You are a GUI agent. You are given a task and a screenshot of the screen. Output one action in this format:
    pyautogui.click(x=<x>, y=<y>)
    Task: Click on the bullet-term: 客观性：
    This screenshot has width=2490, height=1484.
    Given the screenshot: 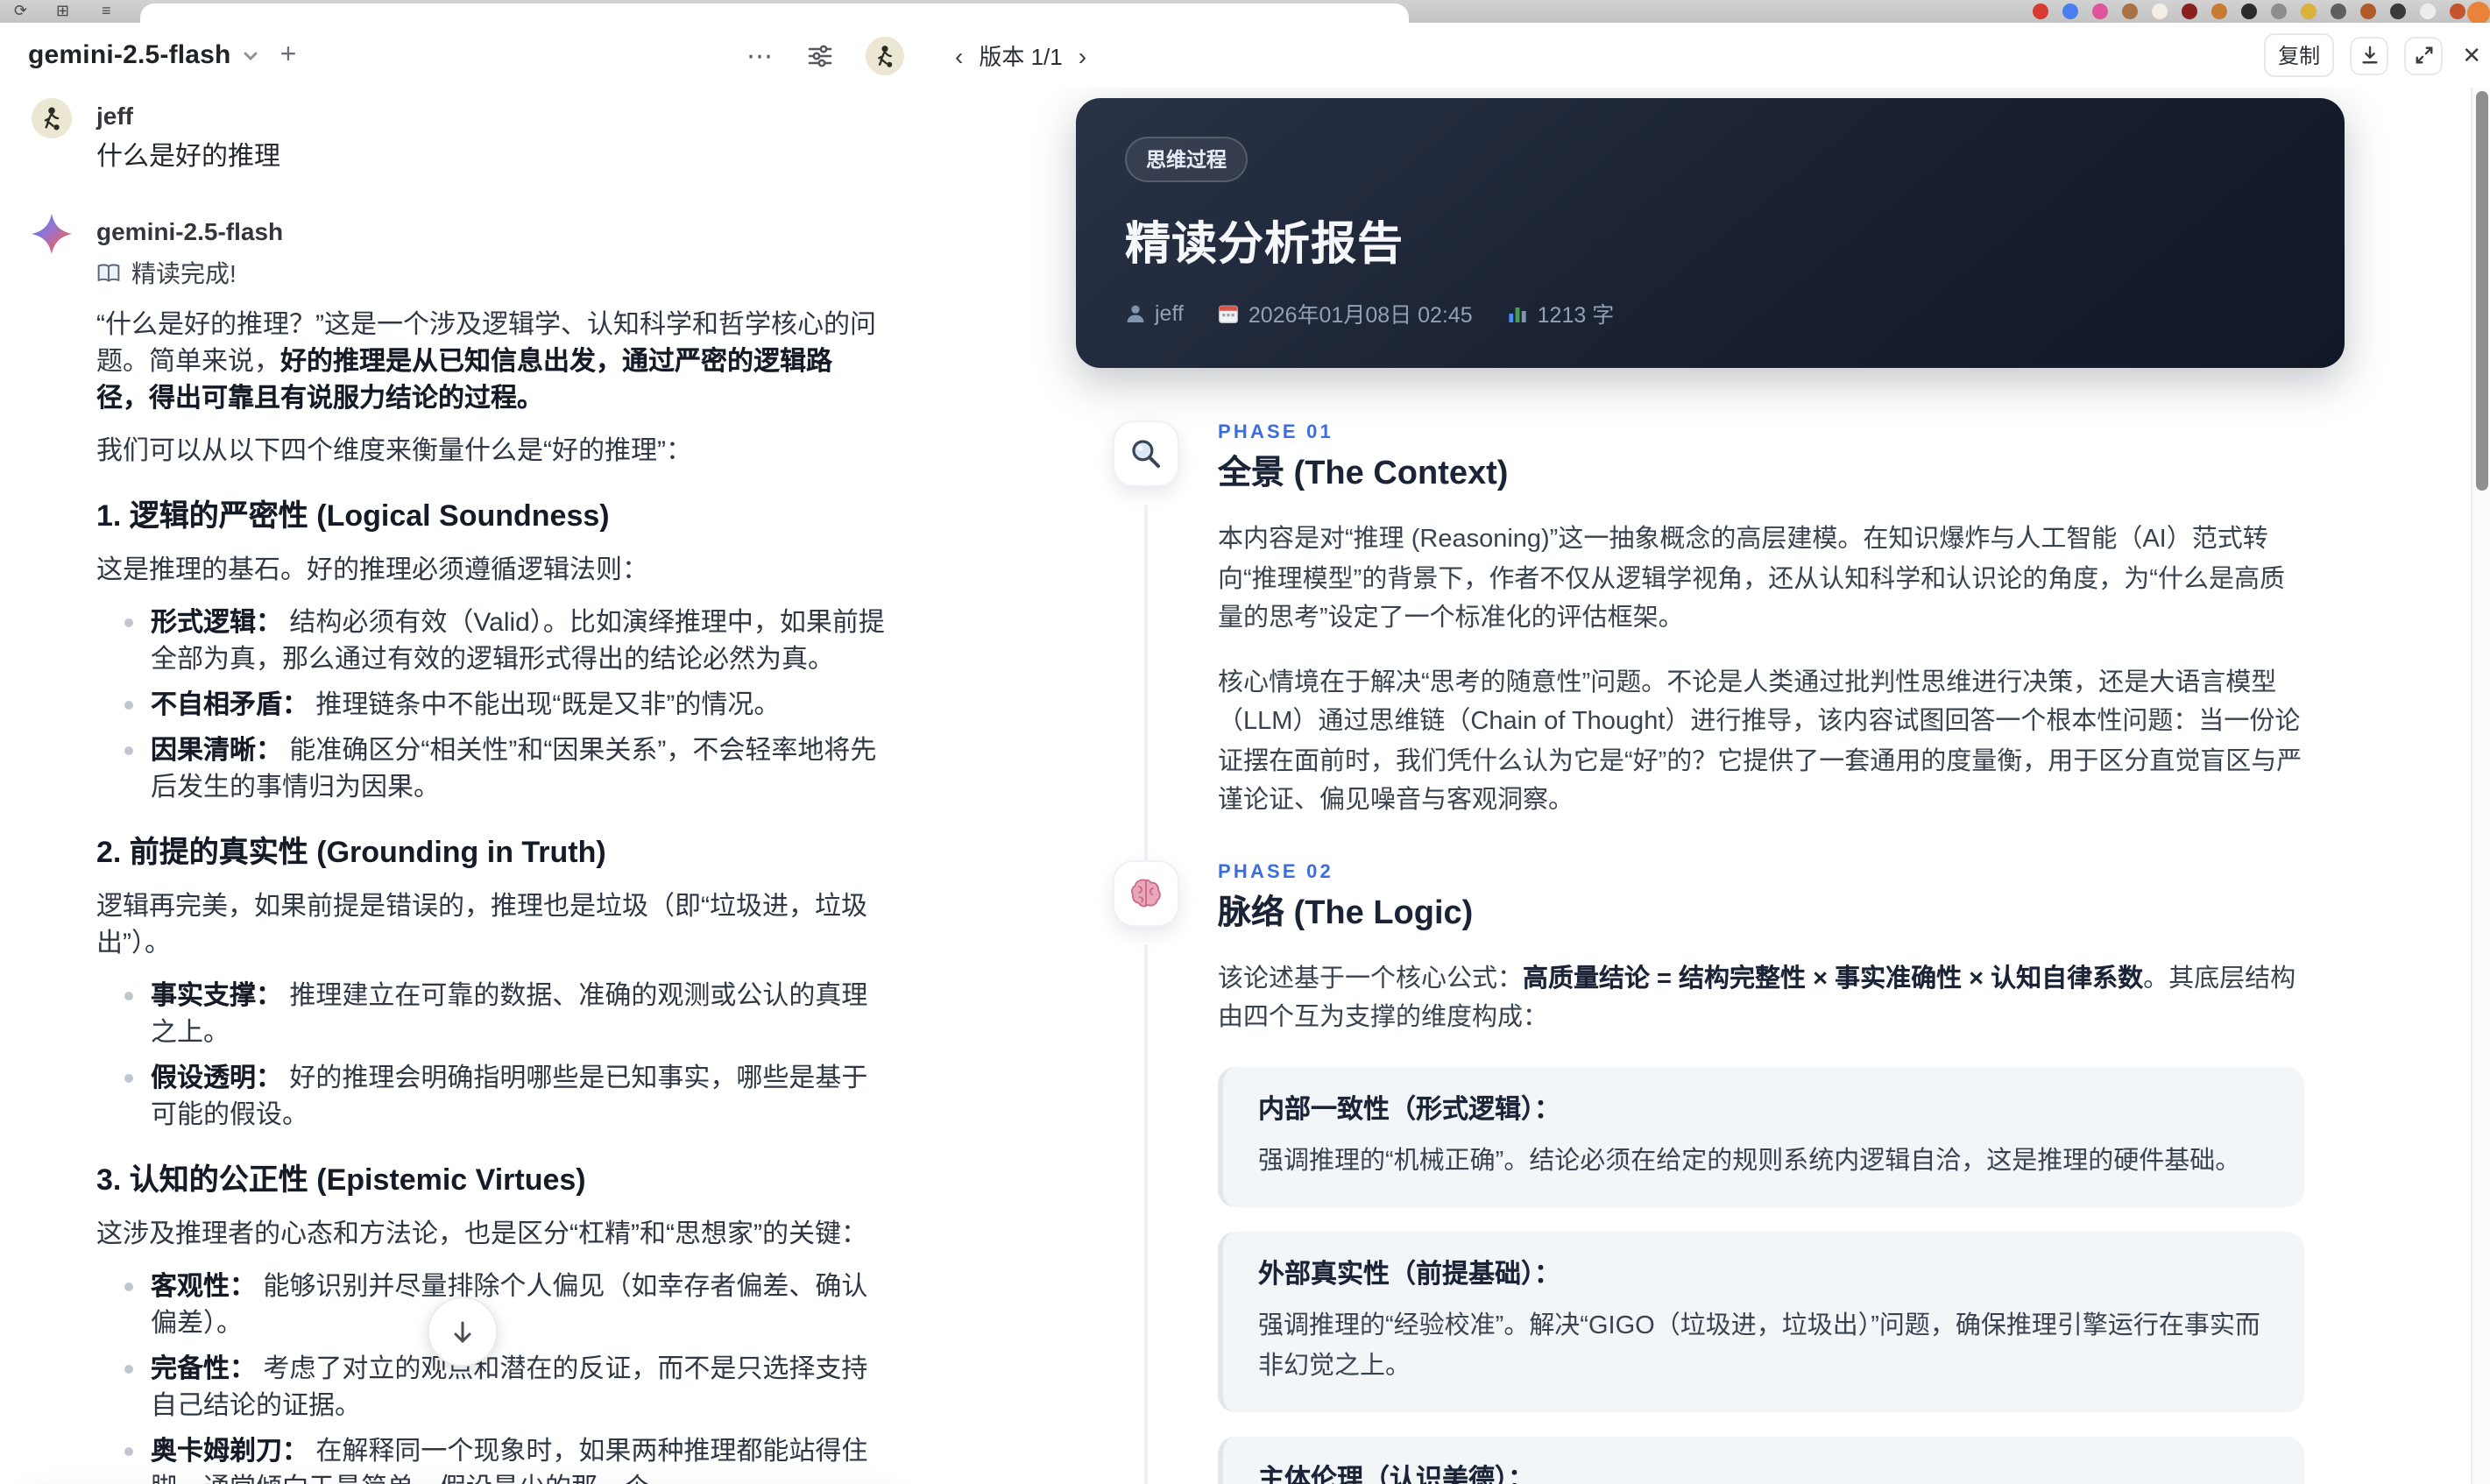 What is the action you would take?
    pyautogui.click(x=204, y=1287)
    